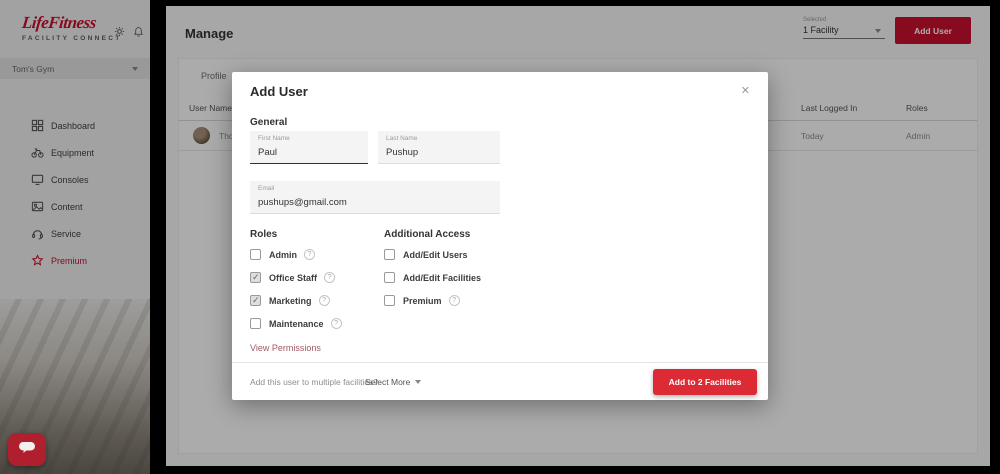  What do you see at coordinates (418, 382) in the screenshot?
I see `chevron-down-icon` at bounding box center [418, 382].